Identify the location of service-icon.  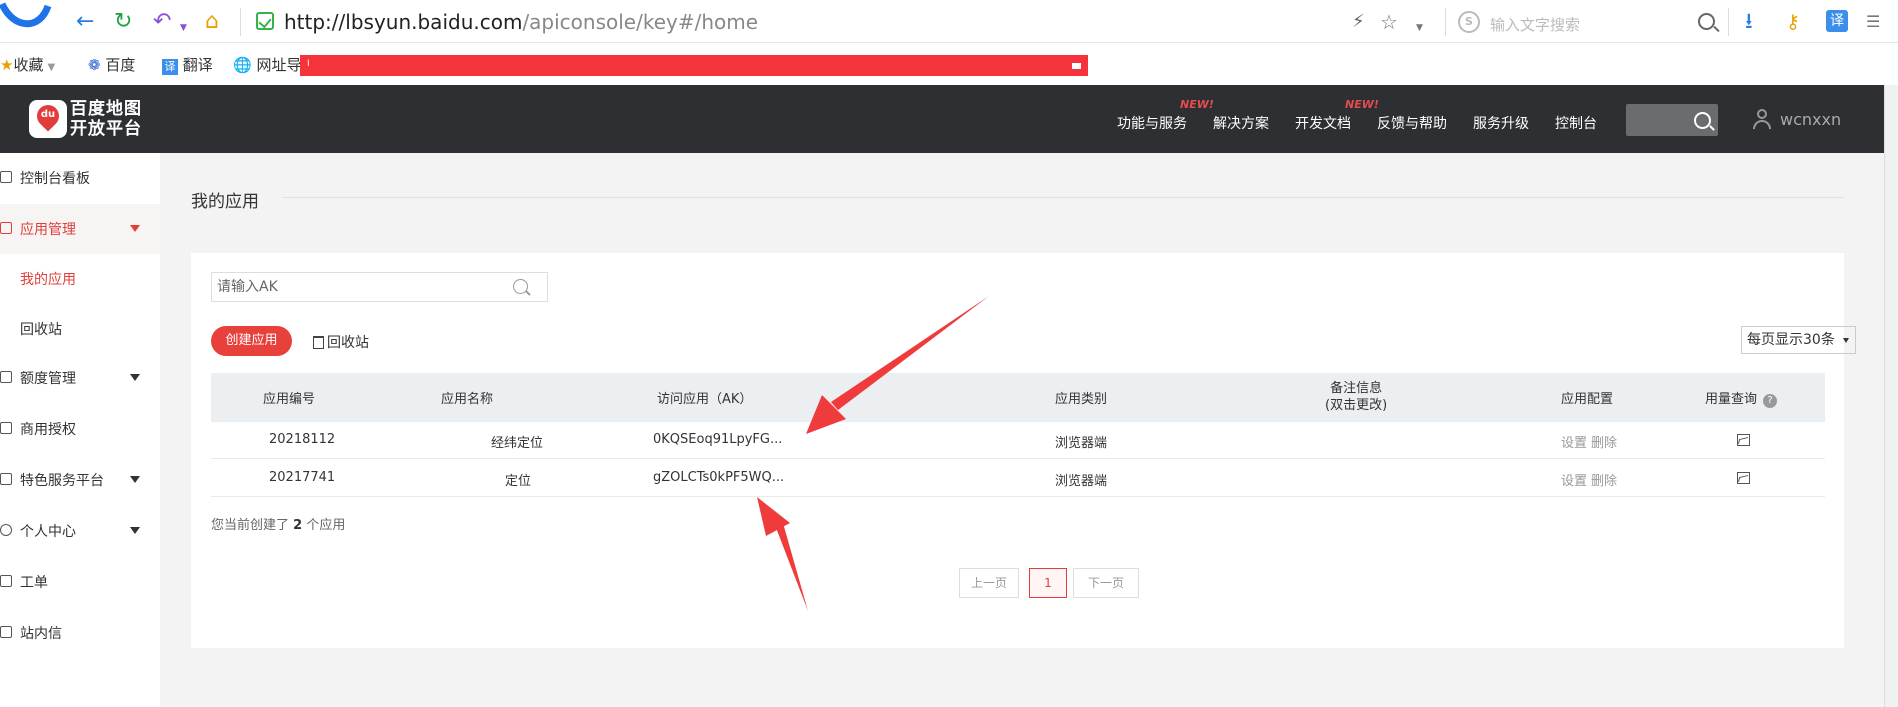
(6, 479).